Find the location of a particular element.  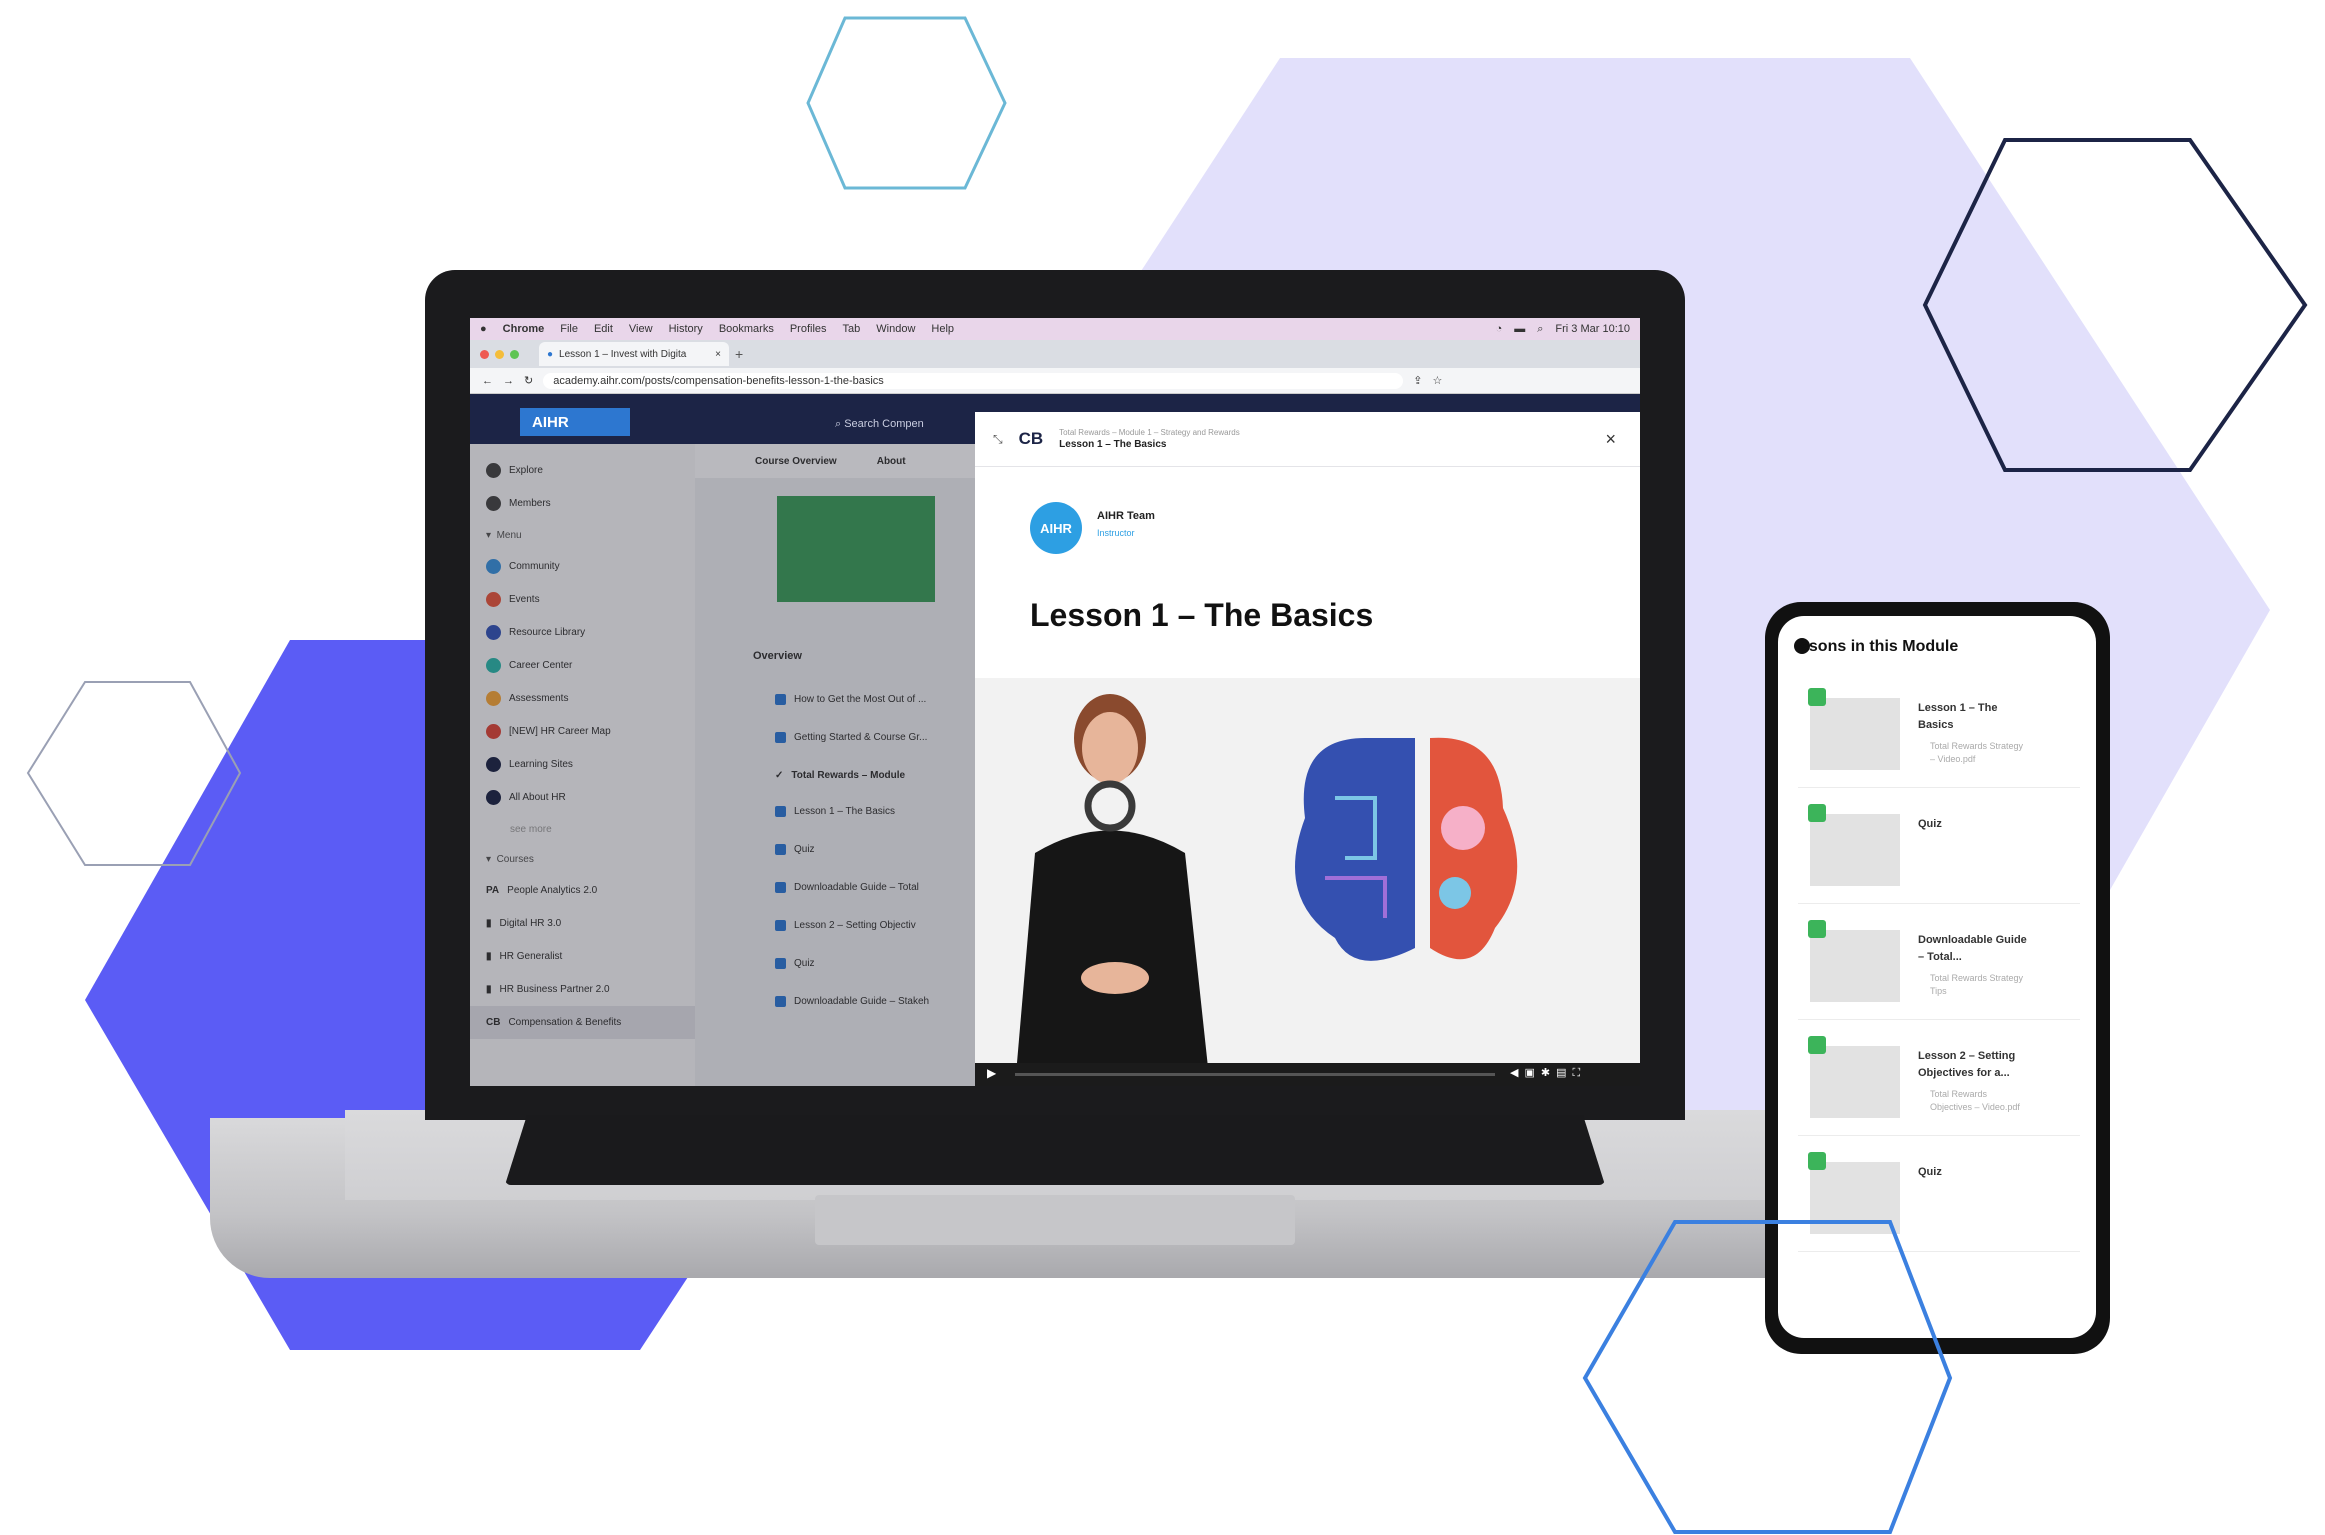

outline-hexagon-bottom is located at coordinates (1767, 1377).